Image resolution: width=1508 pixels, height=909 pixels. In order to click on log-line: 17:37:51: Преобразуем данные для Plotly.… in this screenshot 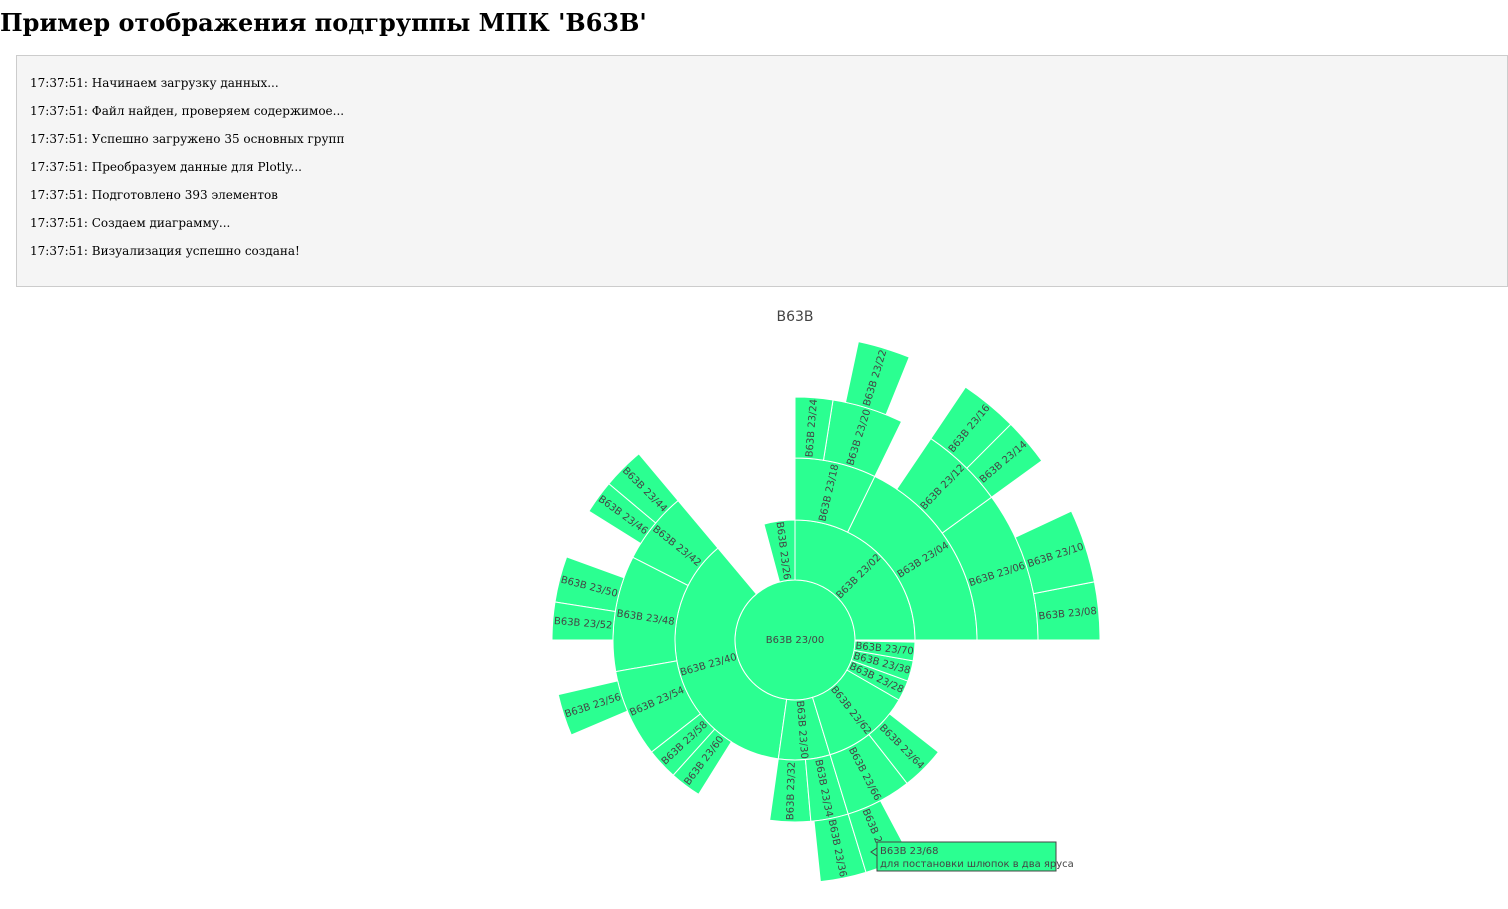, I will do `click(166, 167)`.